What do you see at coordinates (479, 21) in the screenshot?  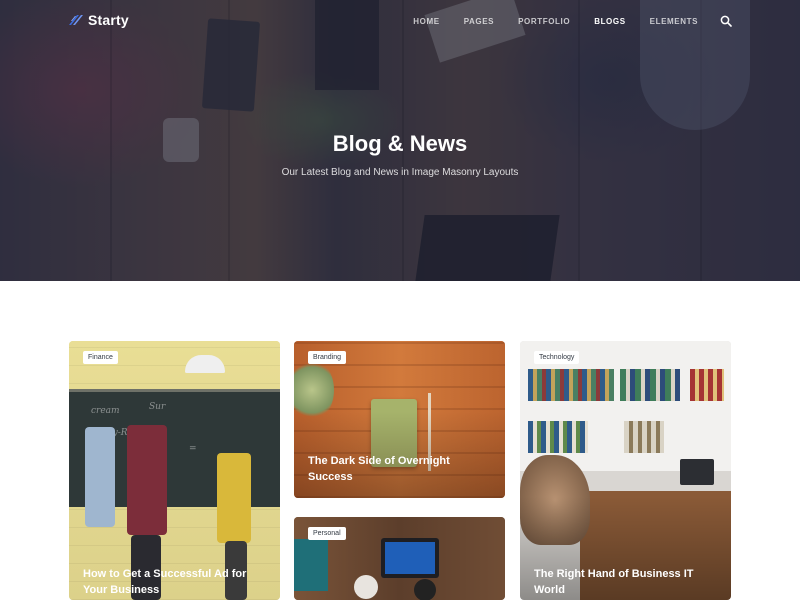 I see `nav-item-pages: PAGES` at bounding box center [479, 21].